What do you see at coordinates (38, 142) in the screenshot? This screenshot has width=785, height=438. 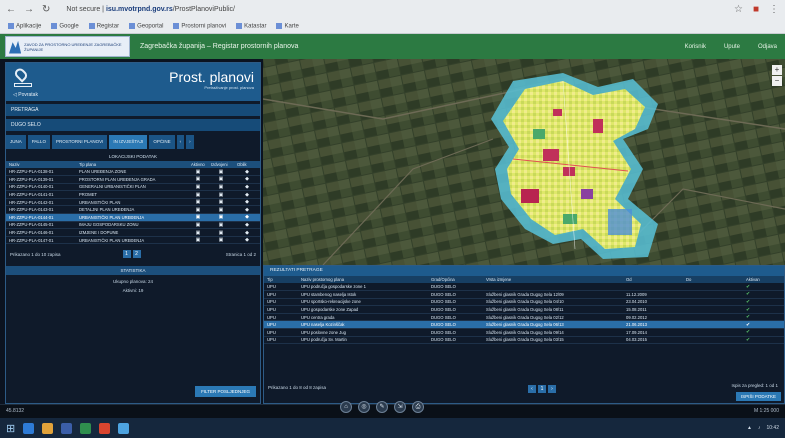 I see `tab-pallo: PALLO` at bounding box center [38, 142].